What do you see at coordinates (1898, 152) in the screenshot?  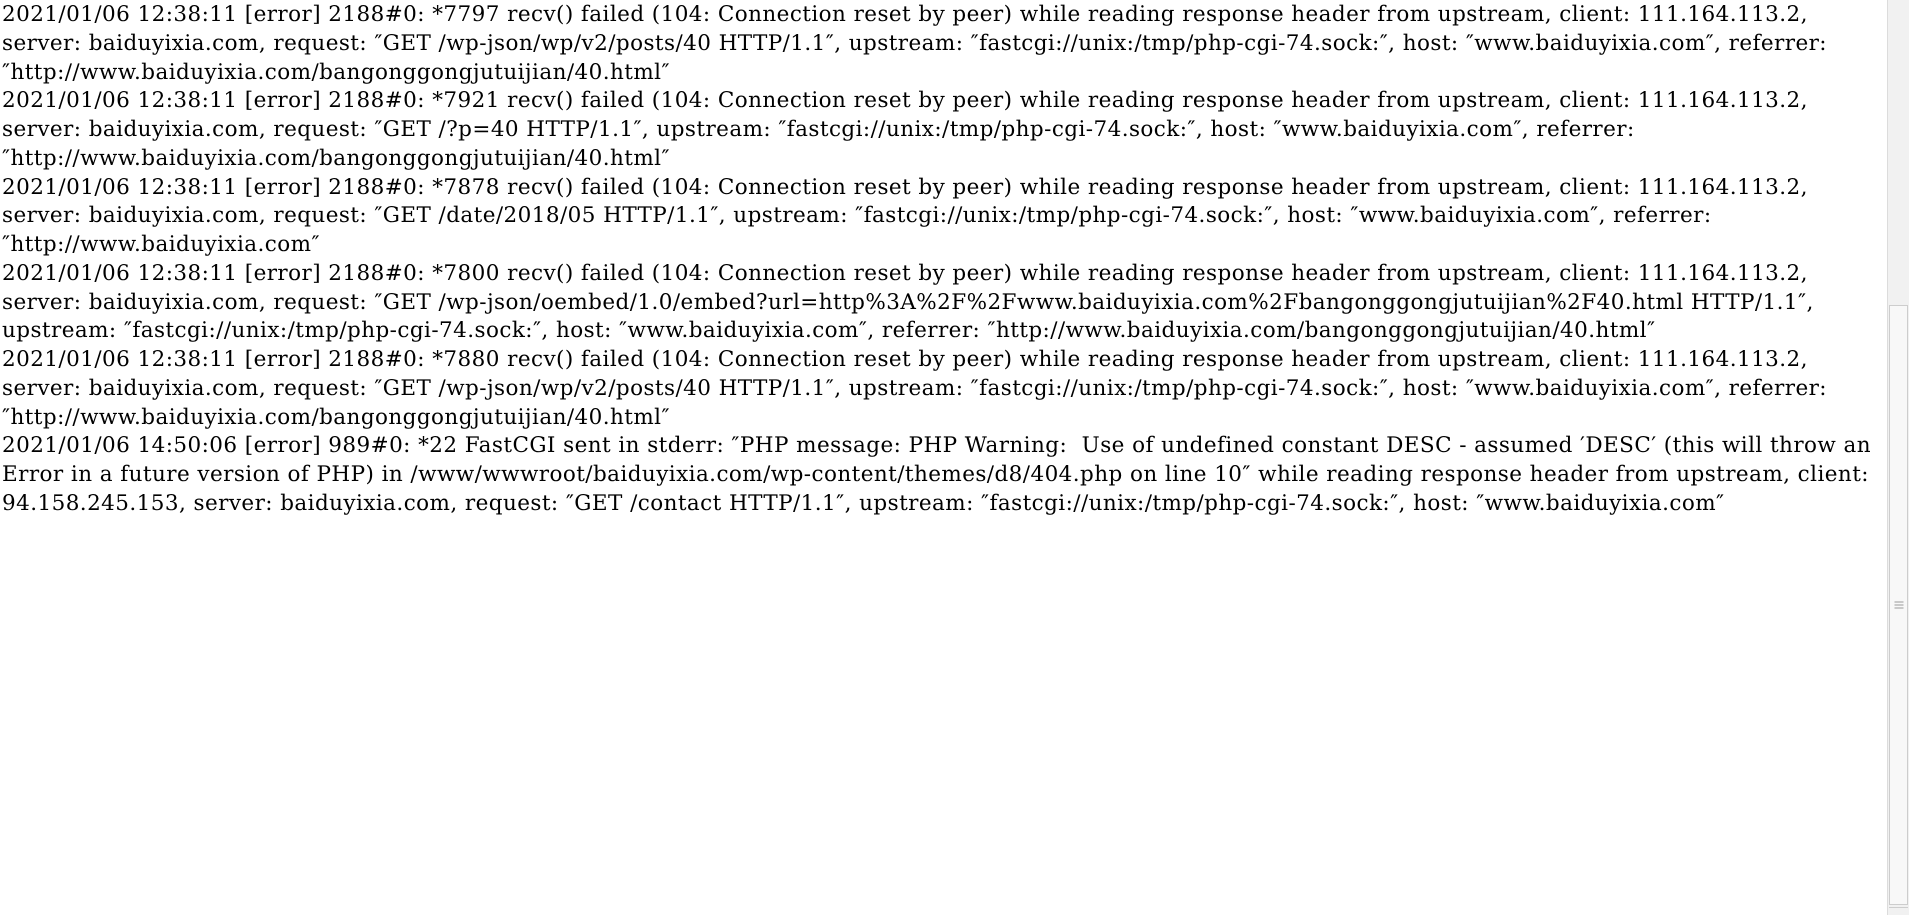 I see `scrollbar-page-up-region` at bounding box center [1898, 152].